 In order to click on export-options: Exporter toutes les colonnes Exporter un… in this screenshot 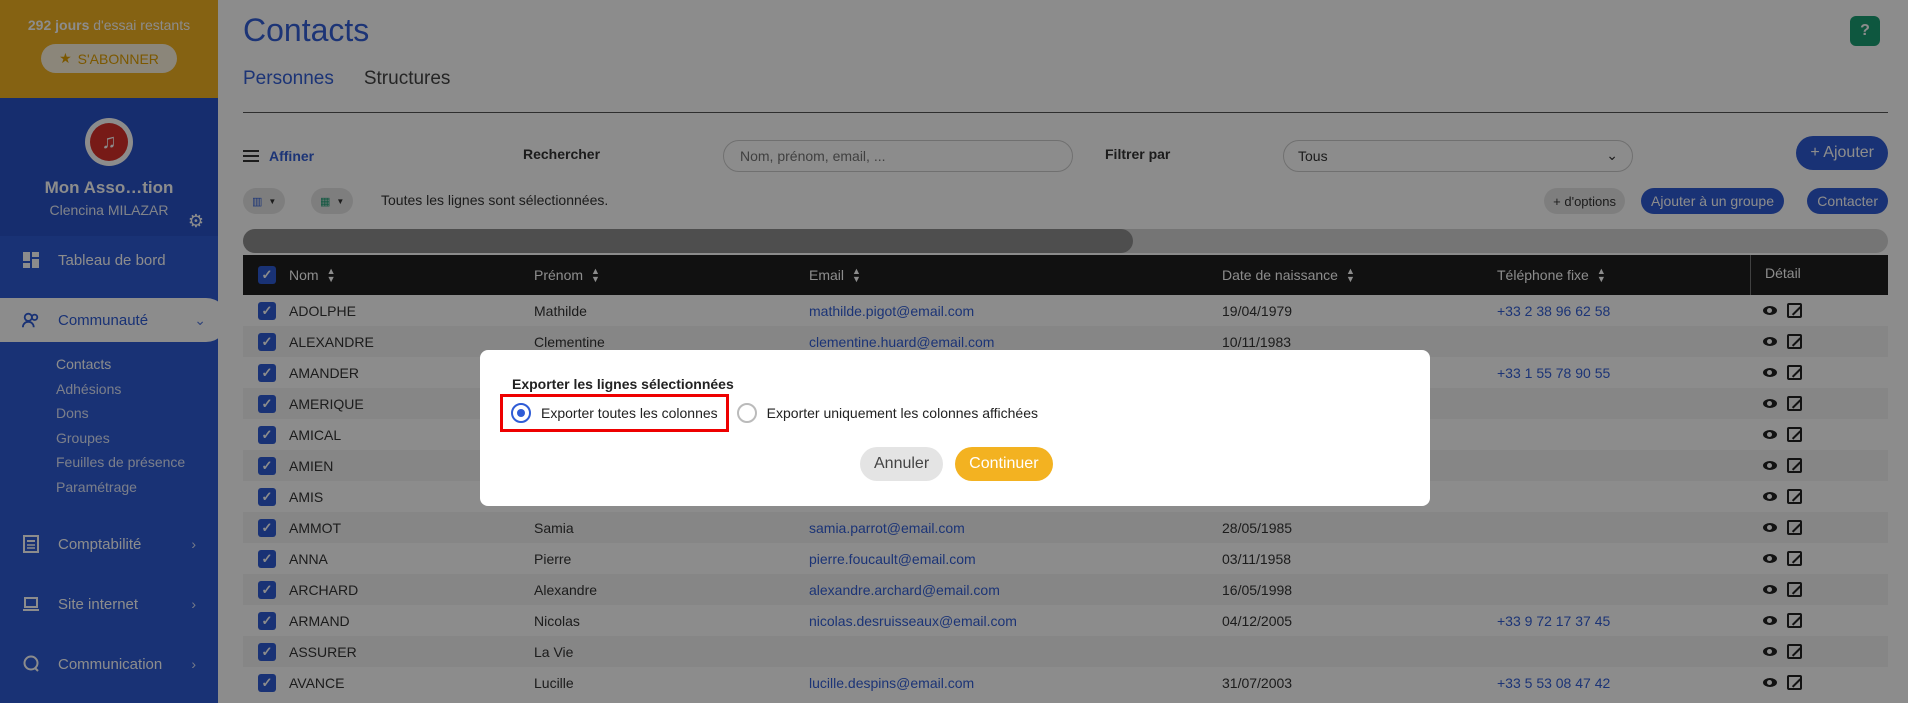, I will do `click(773, 413)`.